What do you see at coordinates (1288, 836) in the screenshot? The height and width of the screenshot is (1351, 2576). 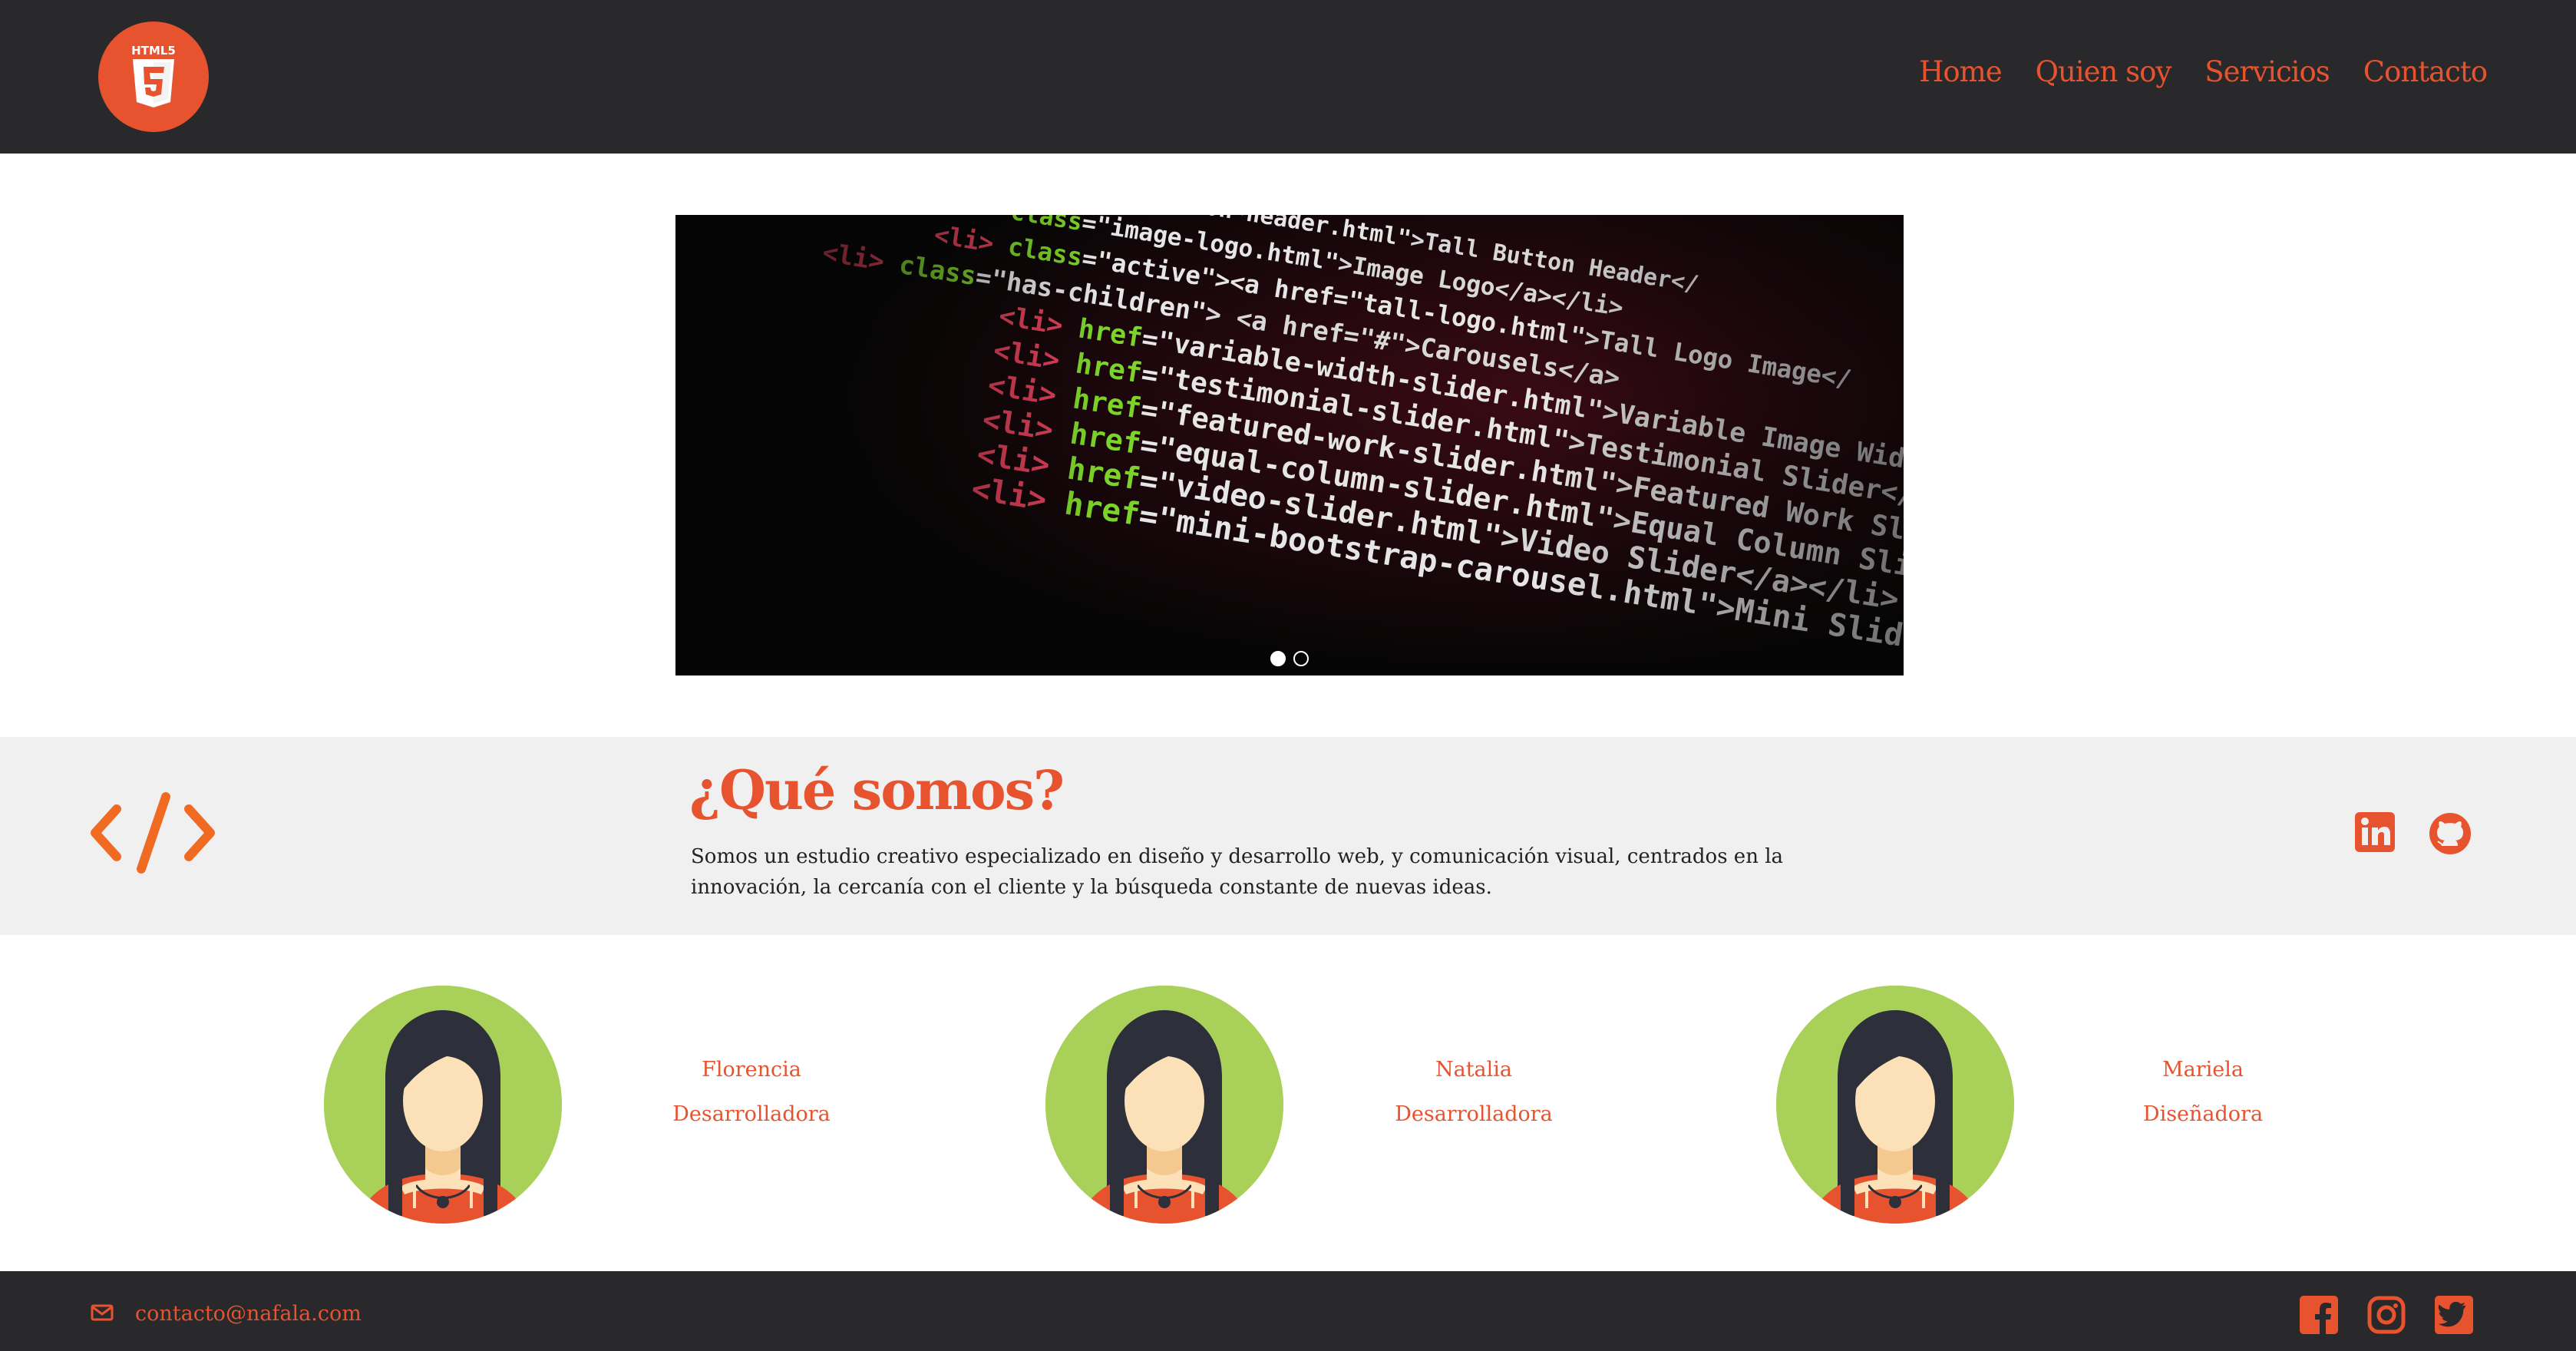 I see `about-section` at bounding box center [1288, 836].